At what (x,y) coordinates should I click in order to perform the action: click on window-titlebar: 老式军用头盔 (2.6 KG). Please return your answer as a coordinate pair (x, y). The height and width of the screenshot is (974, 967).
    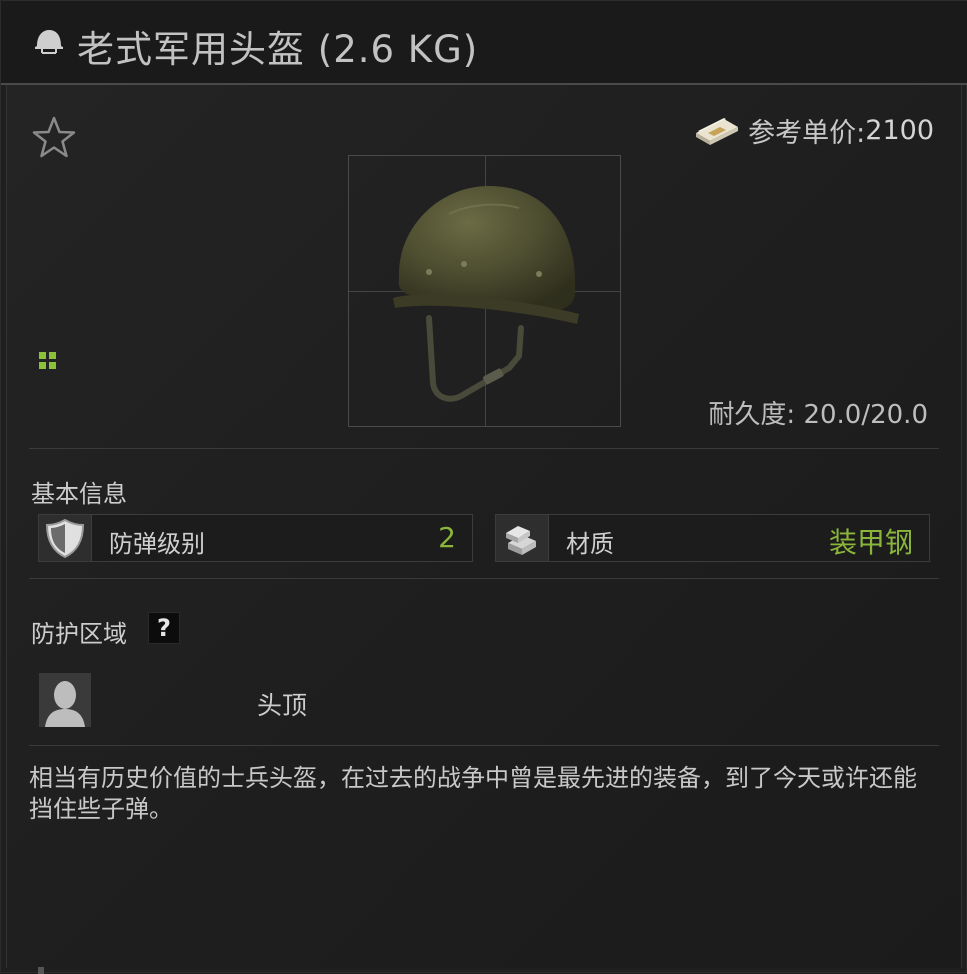
    Looking at the image, I should click on (484, 43).